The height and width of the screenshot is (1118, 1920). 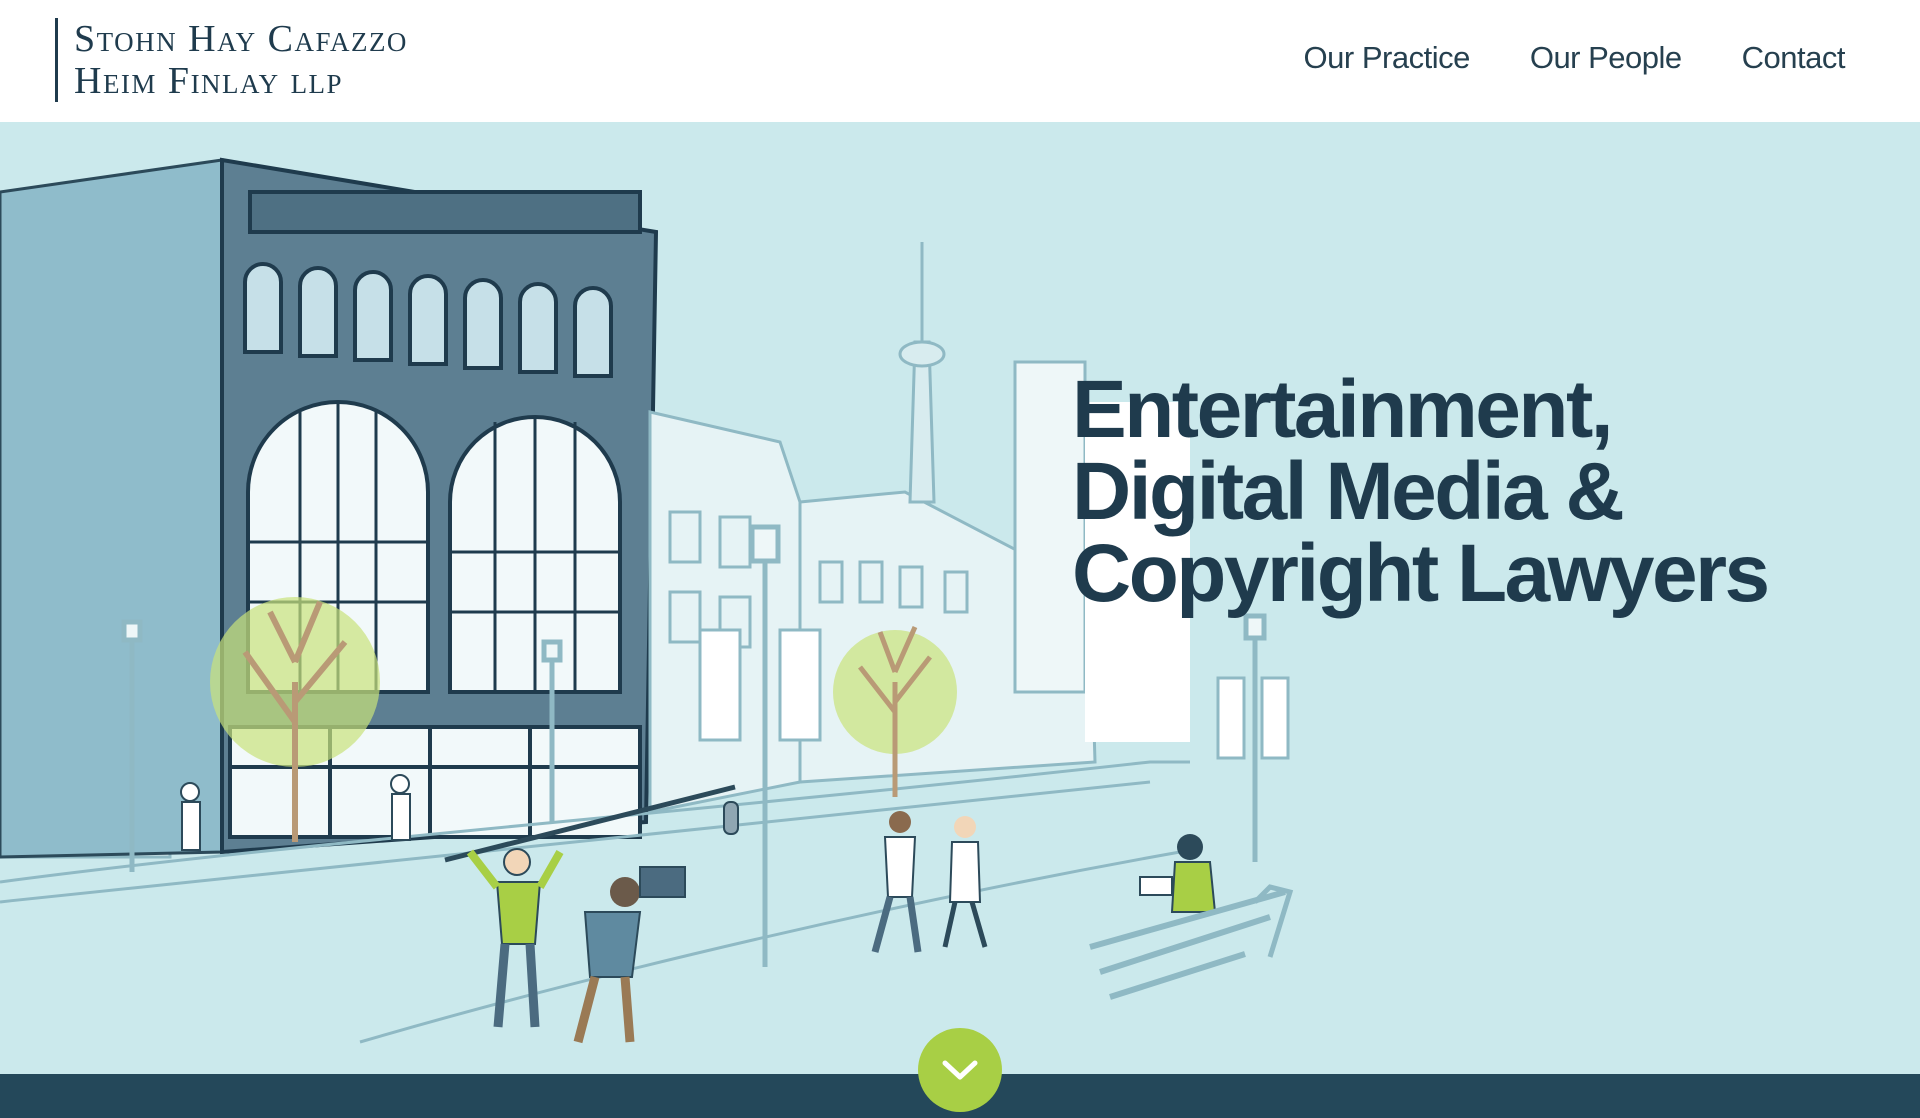 I want to click on main-nav: Our Practice Our People Contact, so click(x=1575, y=58).